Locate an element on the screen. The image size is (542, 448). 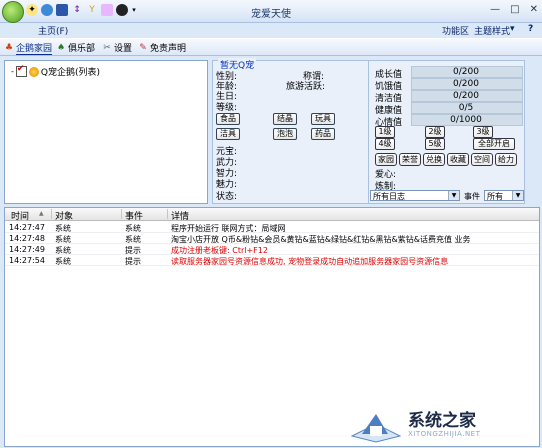
col-time: 时间 is located at coordinates (20, 215).